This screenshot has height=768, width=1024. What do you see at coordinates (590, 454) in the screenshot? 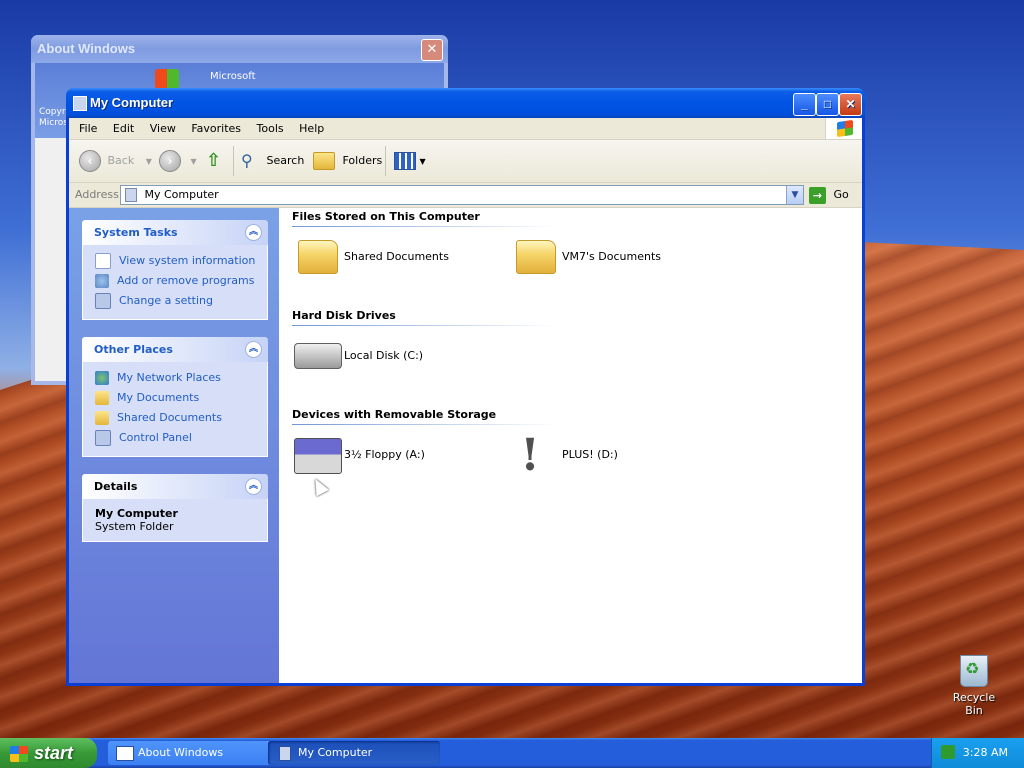
I see `item-label: PLUS! (D:)` at bounding box center [590, 454].